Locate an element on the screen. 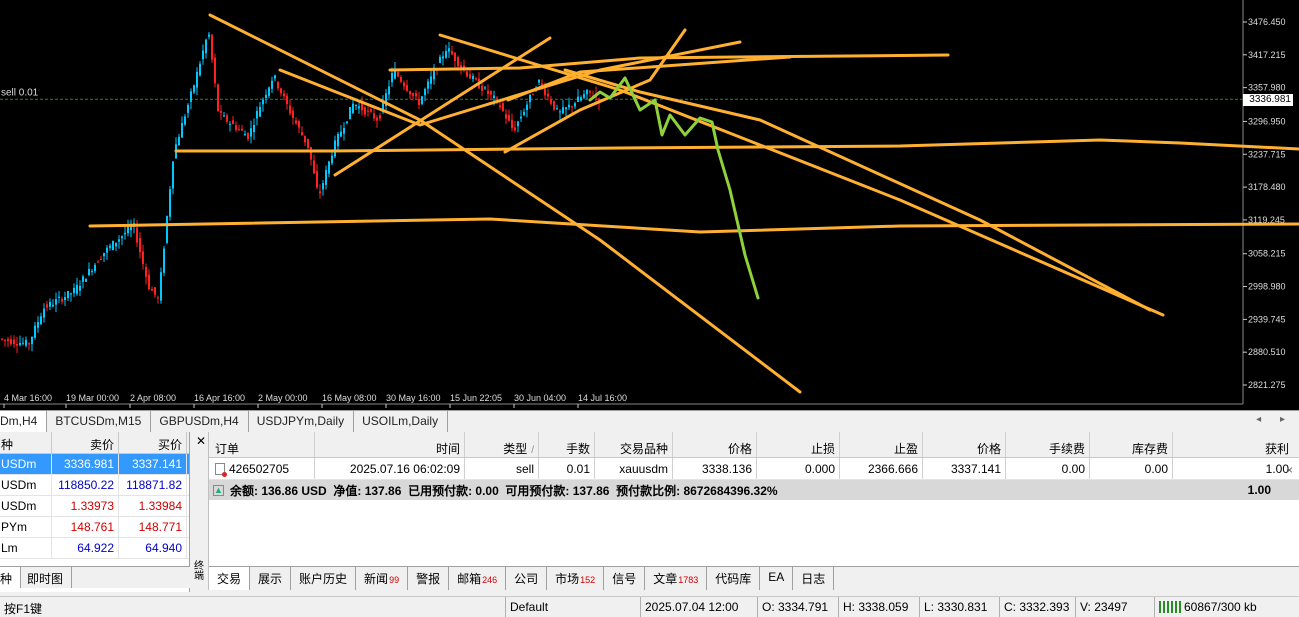 This screenshot has width=1299, height=617. status-profile: Default is located at coordinates (573, 607).